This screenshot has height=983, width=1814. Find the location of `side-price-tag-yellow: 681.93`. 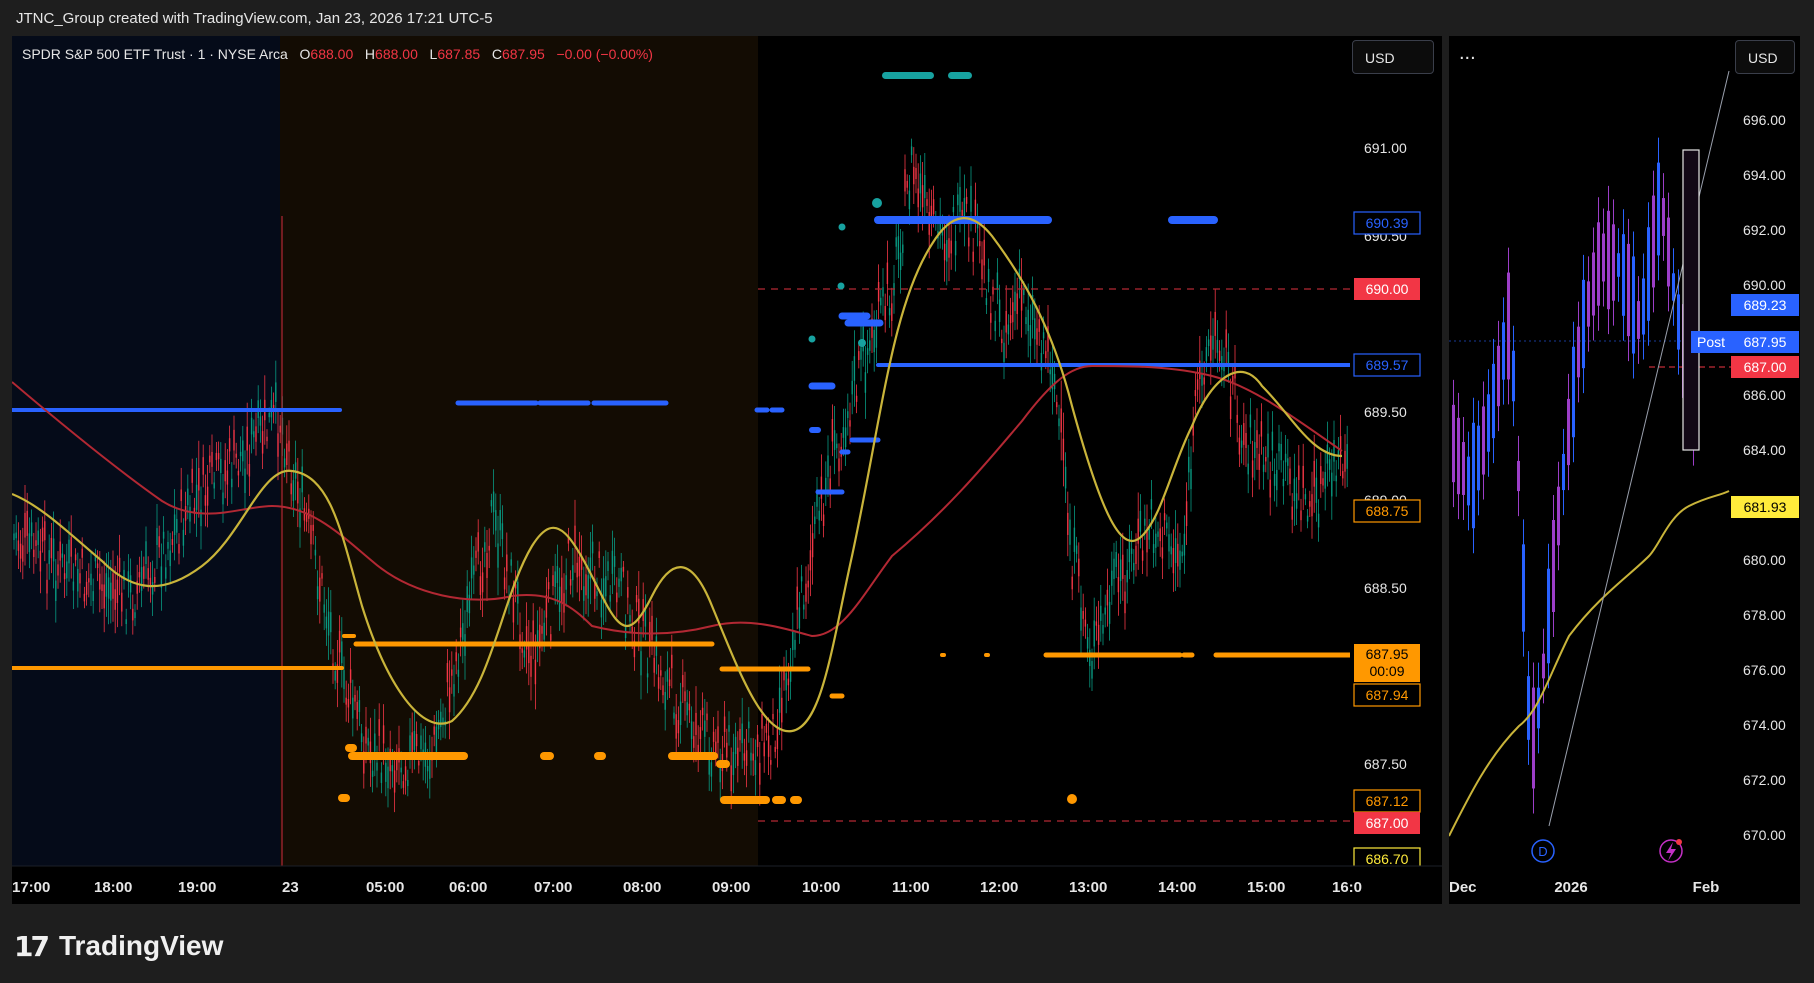

side-price-tag-yellow: 681.93 is located at coordinates (1765, 507).